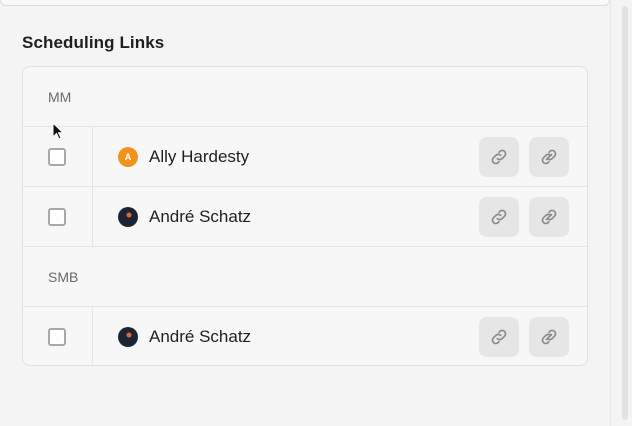 The width and height of the screenshot is (632, 426). What do you see at coordinates (305, 277) in the screenshot?
I see `group-header-smb: SMB` at bounding box center [305, 277].